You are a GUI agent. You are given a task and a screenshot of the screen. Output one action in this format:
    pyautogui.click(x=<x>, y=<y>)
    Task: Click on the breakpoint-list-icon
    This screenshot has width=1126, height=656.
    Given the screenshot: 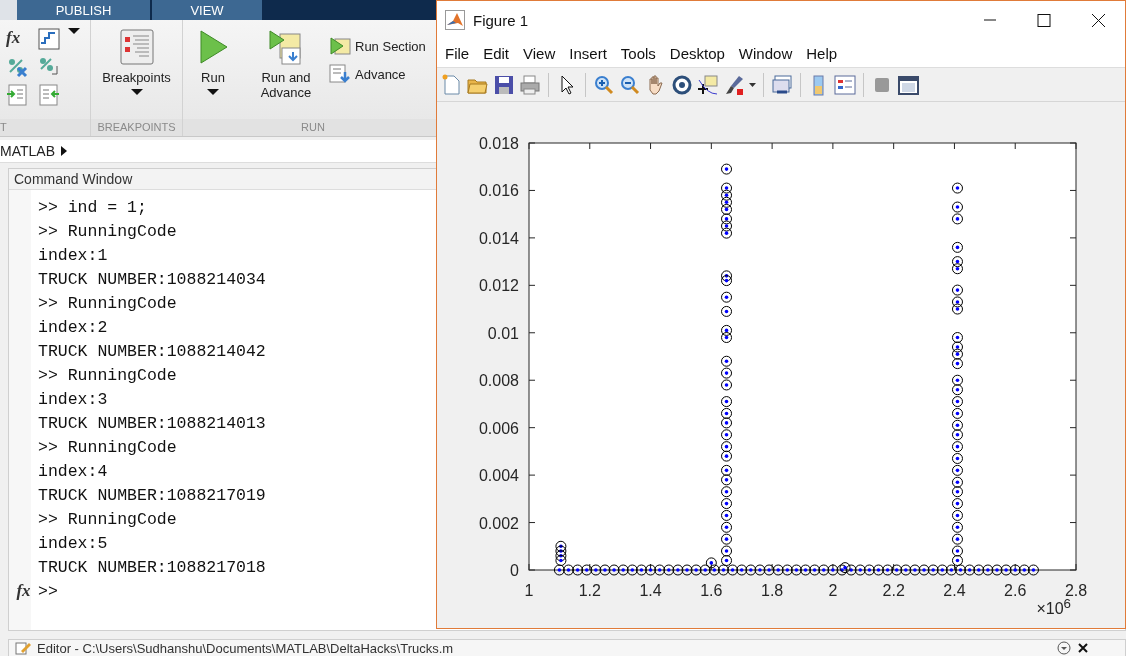 What is the action you would take?
    pyautogui.click(x=136, y=47)
    